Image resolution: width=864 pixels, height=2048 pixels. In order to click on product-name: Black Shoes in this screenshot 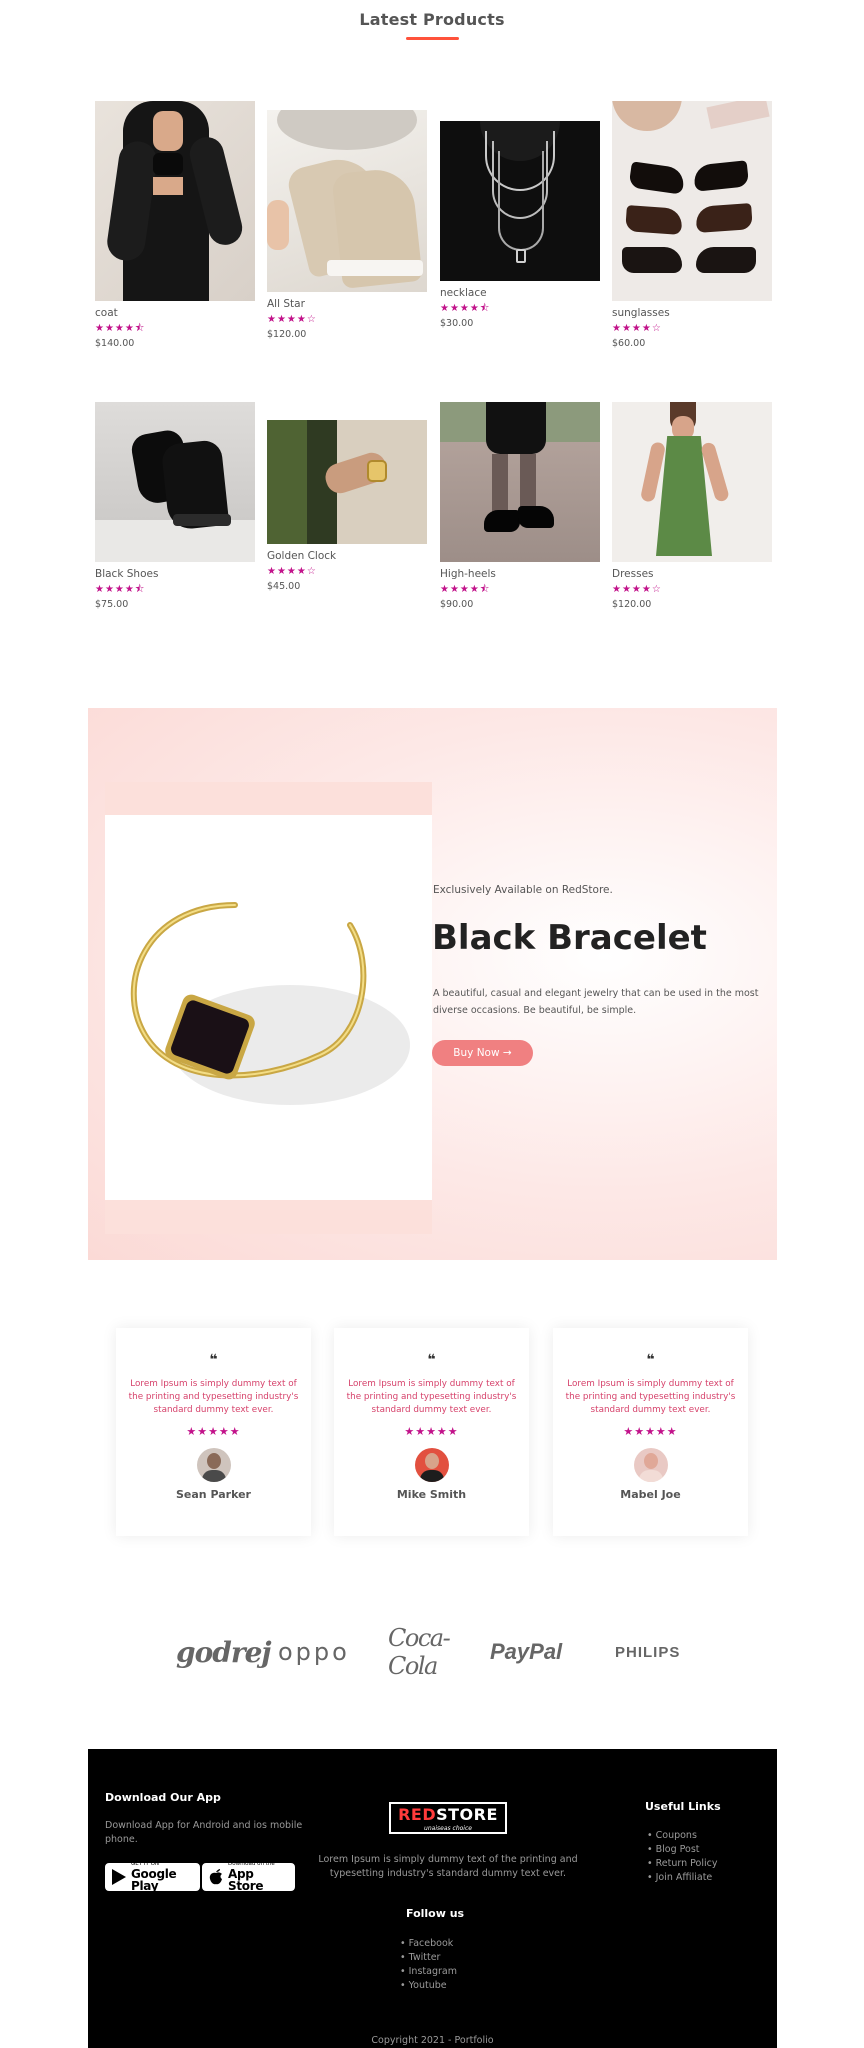, I will do `click(175, 574)`.